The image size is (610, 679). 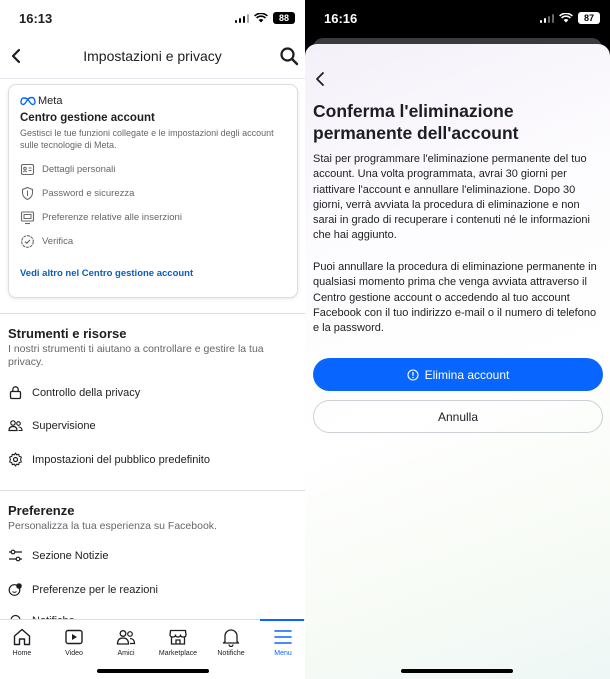 I want to click on tab-menu: Menu, so click(x=281, y=642).